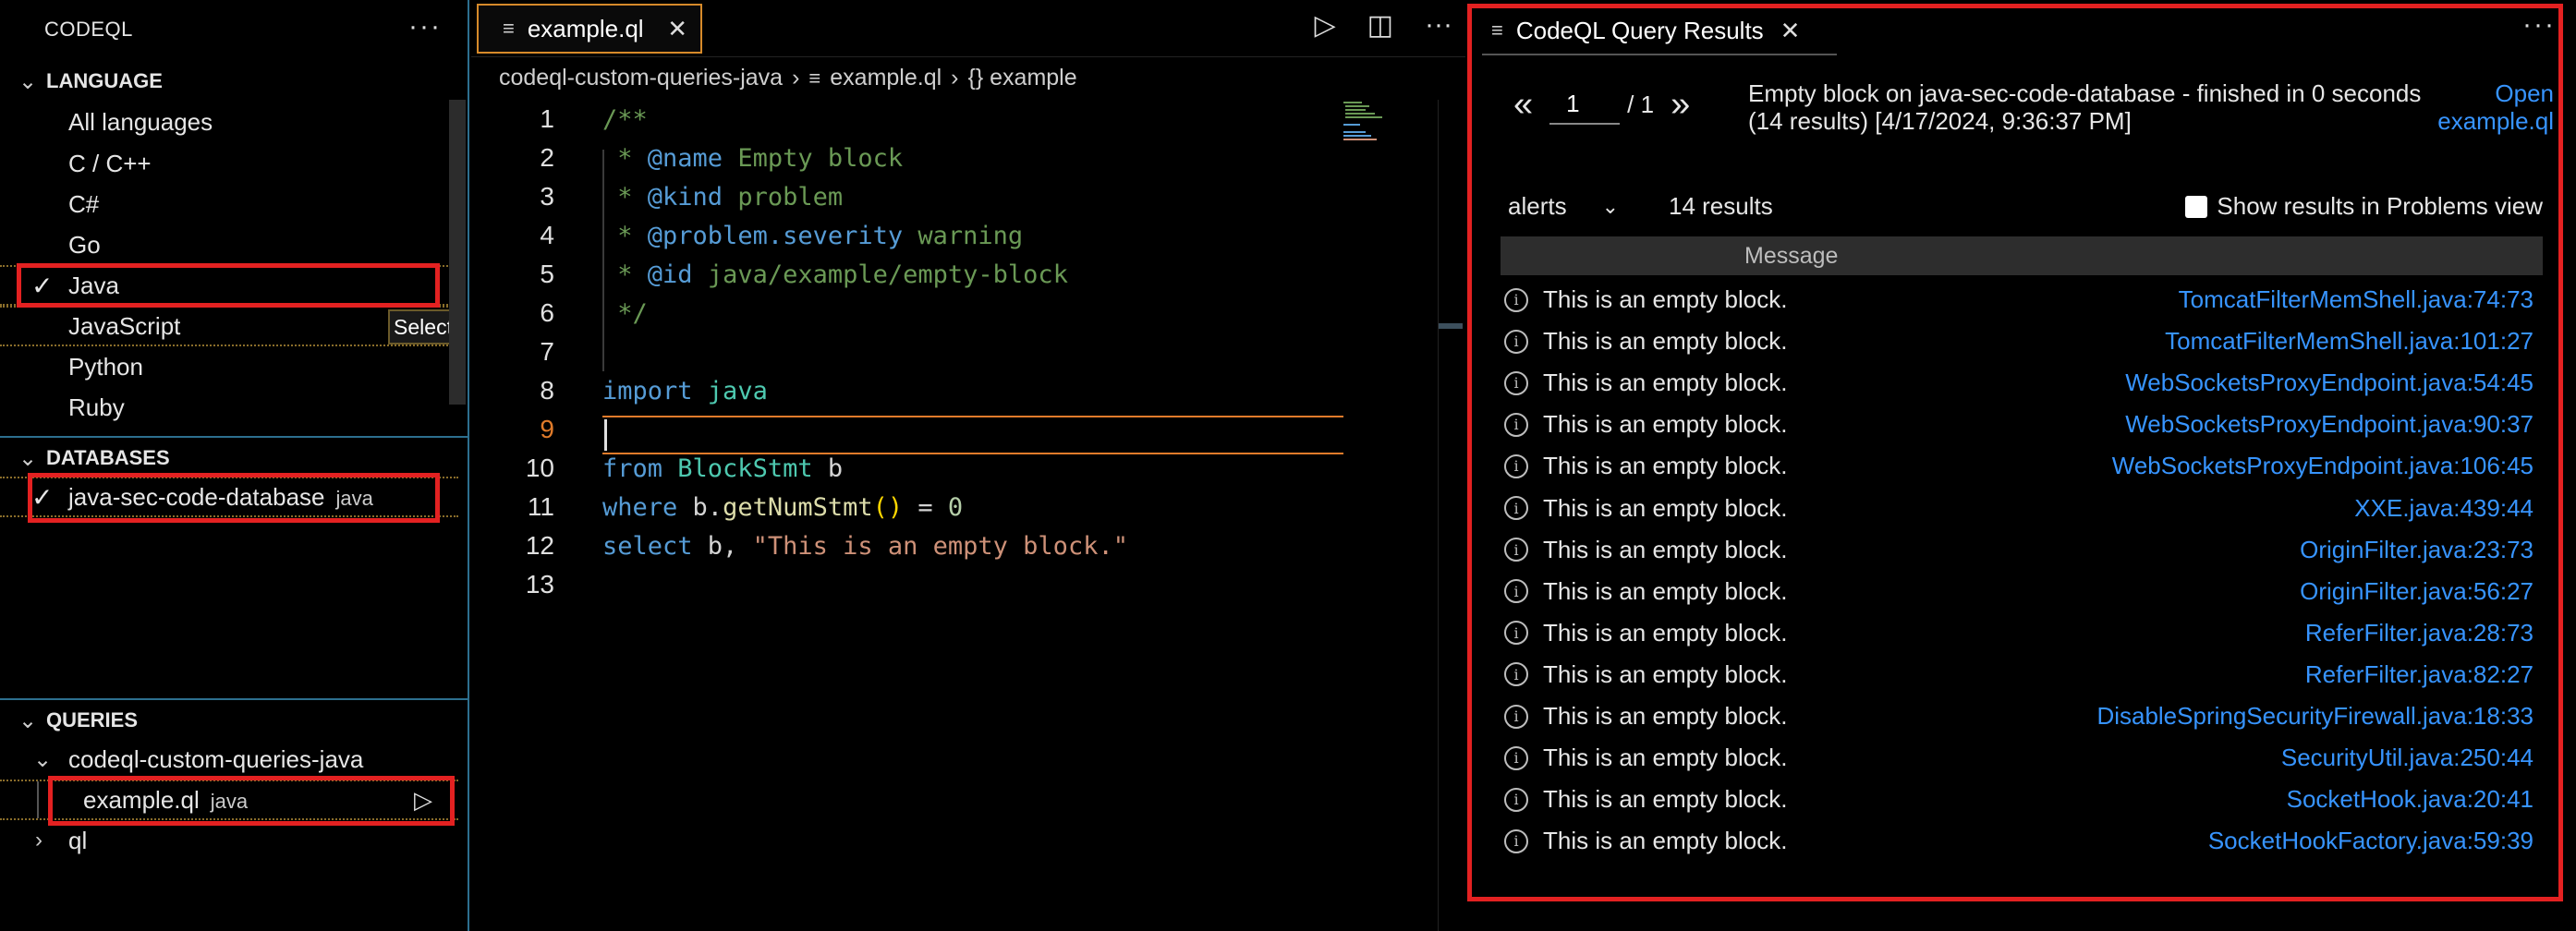 The image size is (2576, 931). I want to click on query-folder: ⌄ codeql-custom-queries-java, so click(229, 759).